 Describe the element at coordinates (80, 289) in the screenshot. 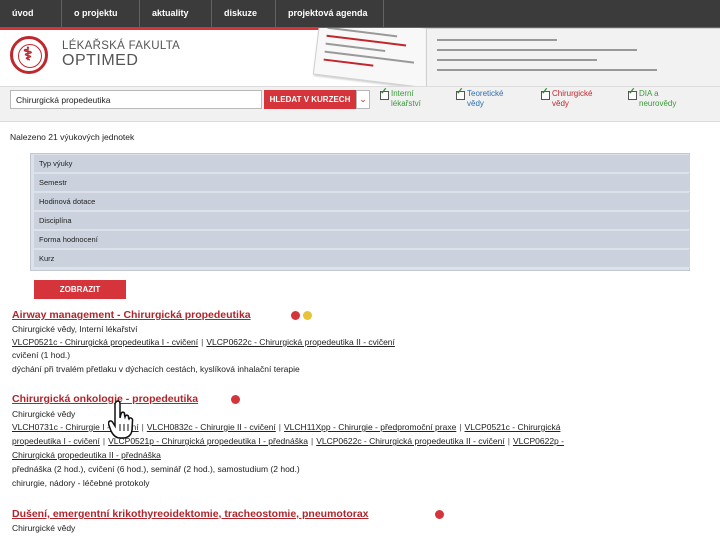

I see `show-button: ZOBRAZIT` at that location.